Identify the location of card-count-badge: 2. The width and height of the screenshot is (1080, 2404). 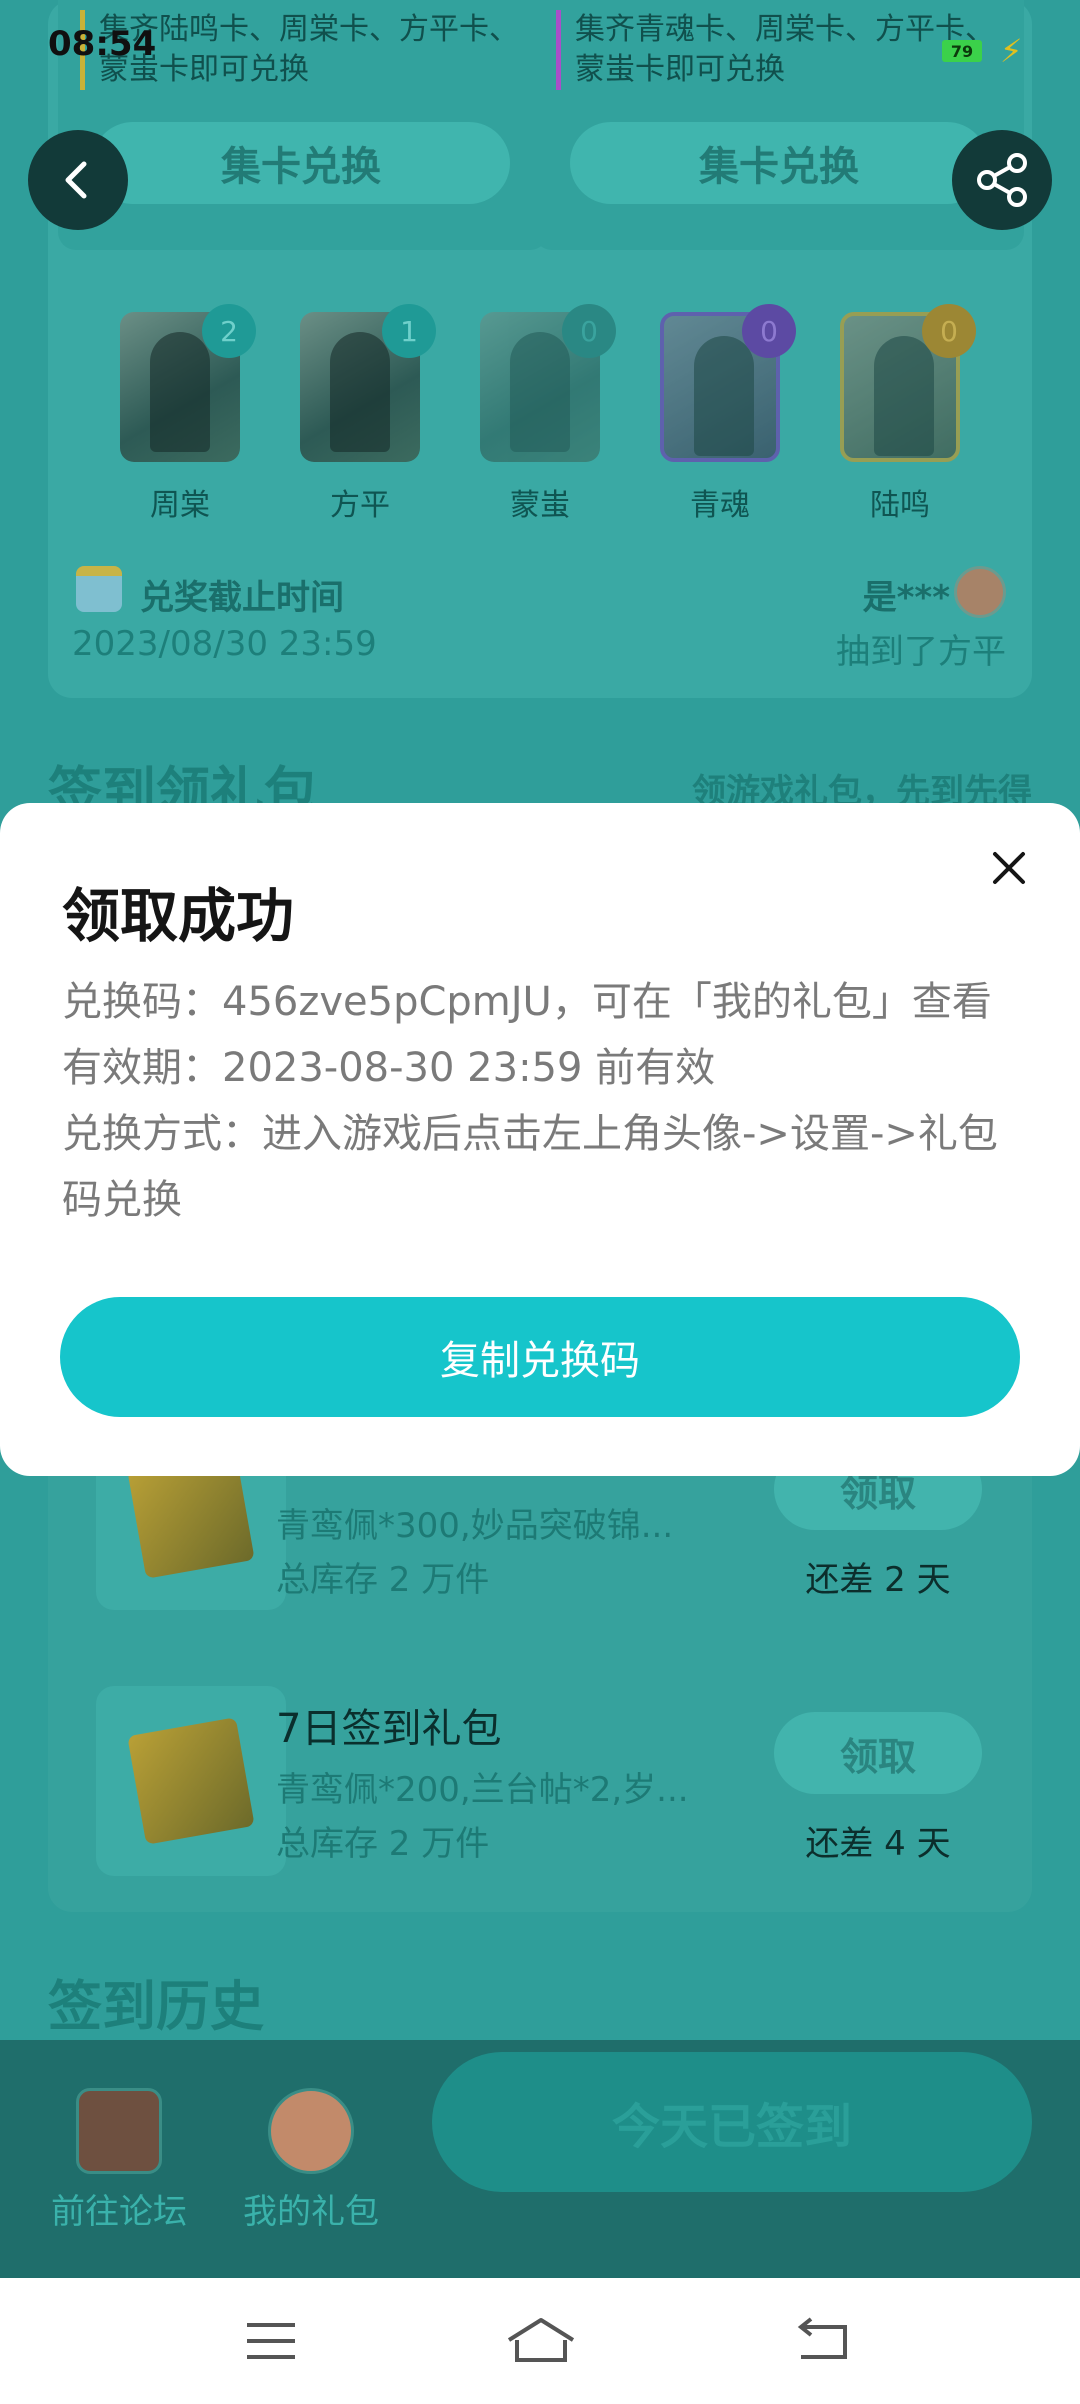
(229, 331).